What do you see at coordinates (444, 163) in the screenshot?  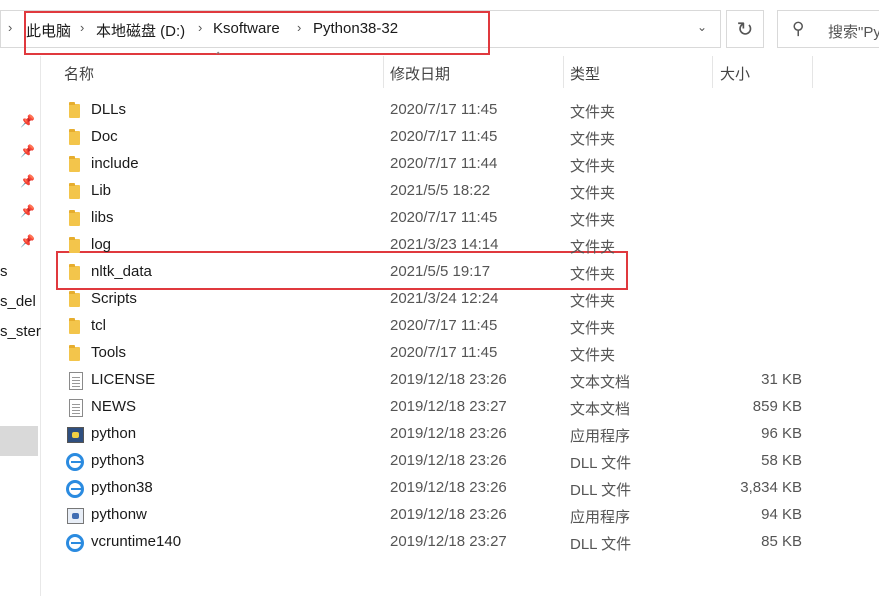 I see `file-date: 2020/7/17 11:44` at bounding box center [444, 163].